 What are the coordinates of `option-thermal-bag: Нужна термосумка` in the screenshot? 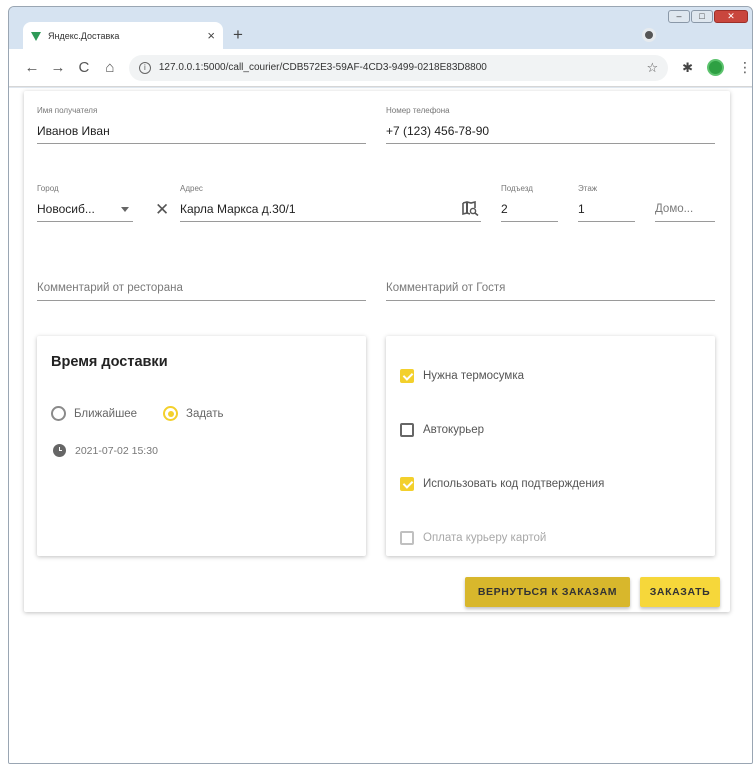 It's located at (462, 376).